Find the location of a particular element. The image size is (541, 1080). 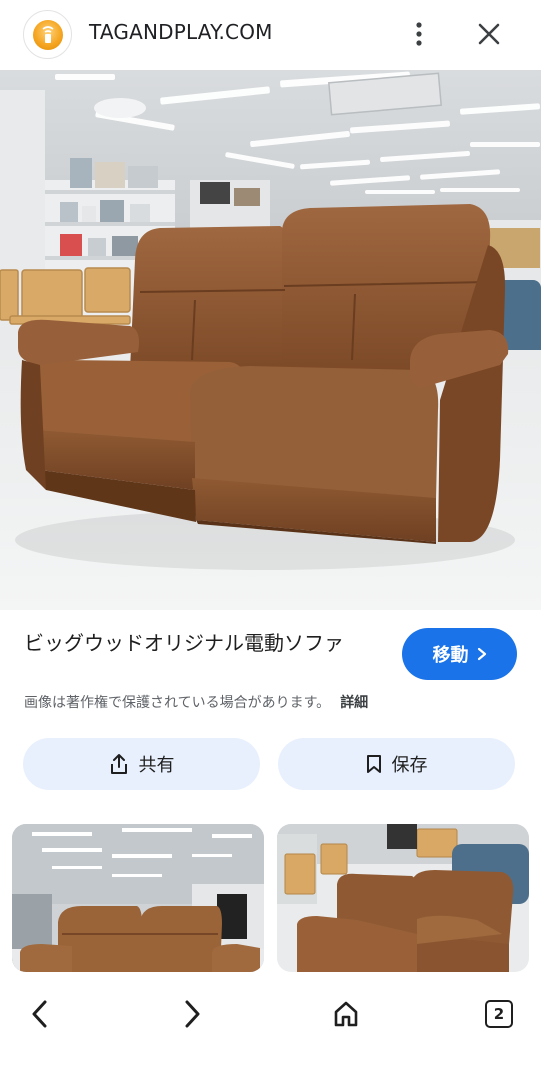

visit-button-label: 移動 is located at coordinates (450, 655).